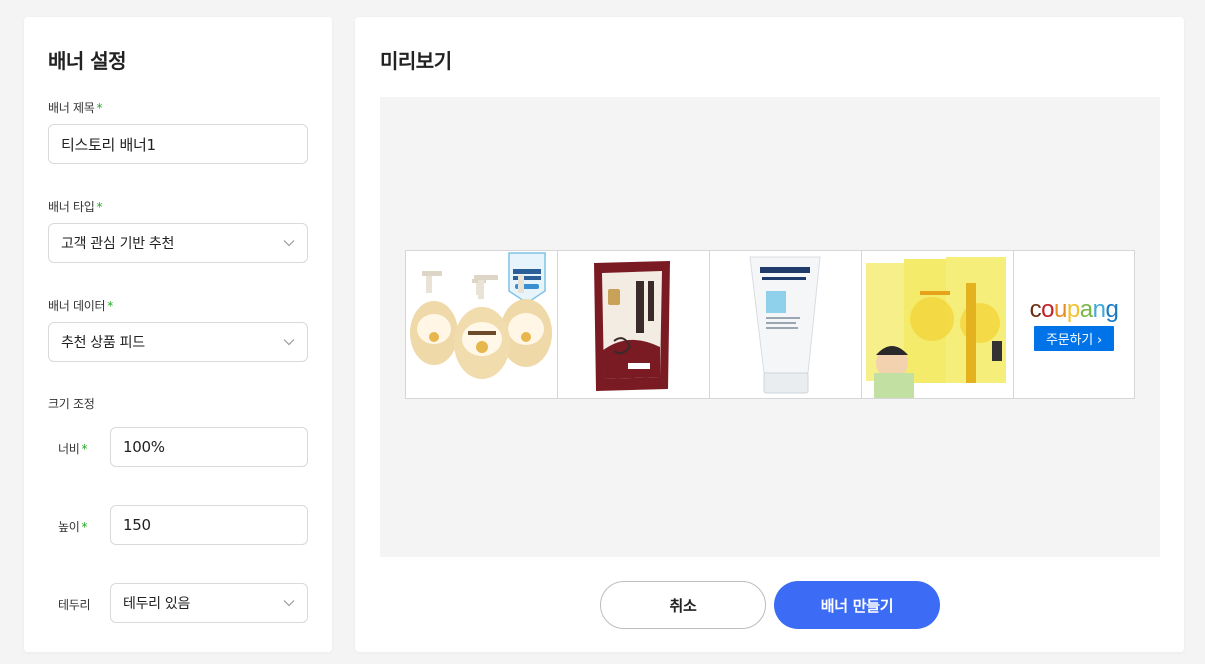 Image resolution: width=1205 pixels, height=664 pixels. What do you see at coordinates (1112, 309) in the screenshot?
I see `logo-letter: g` at bounding box center [1112, 309].